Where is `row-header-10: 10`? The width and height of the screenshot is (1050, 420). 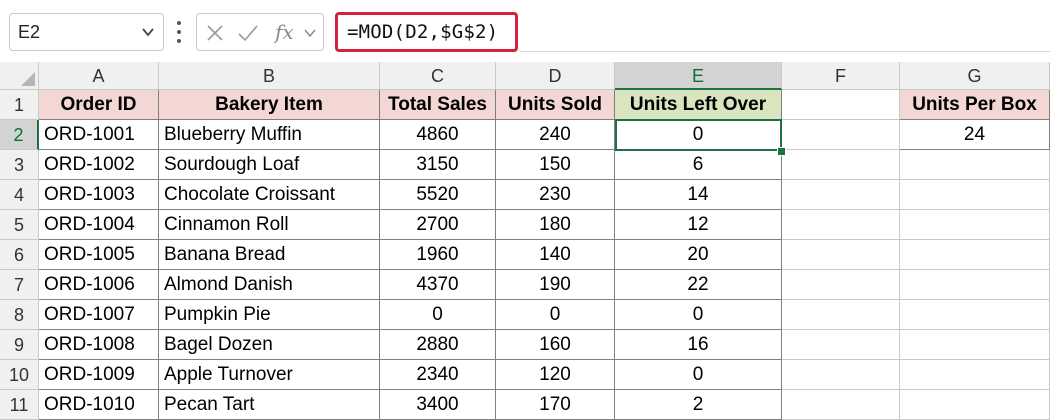 row-header-10: 10 is located at coordinates (19, 375).